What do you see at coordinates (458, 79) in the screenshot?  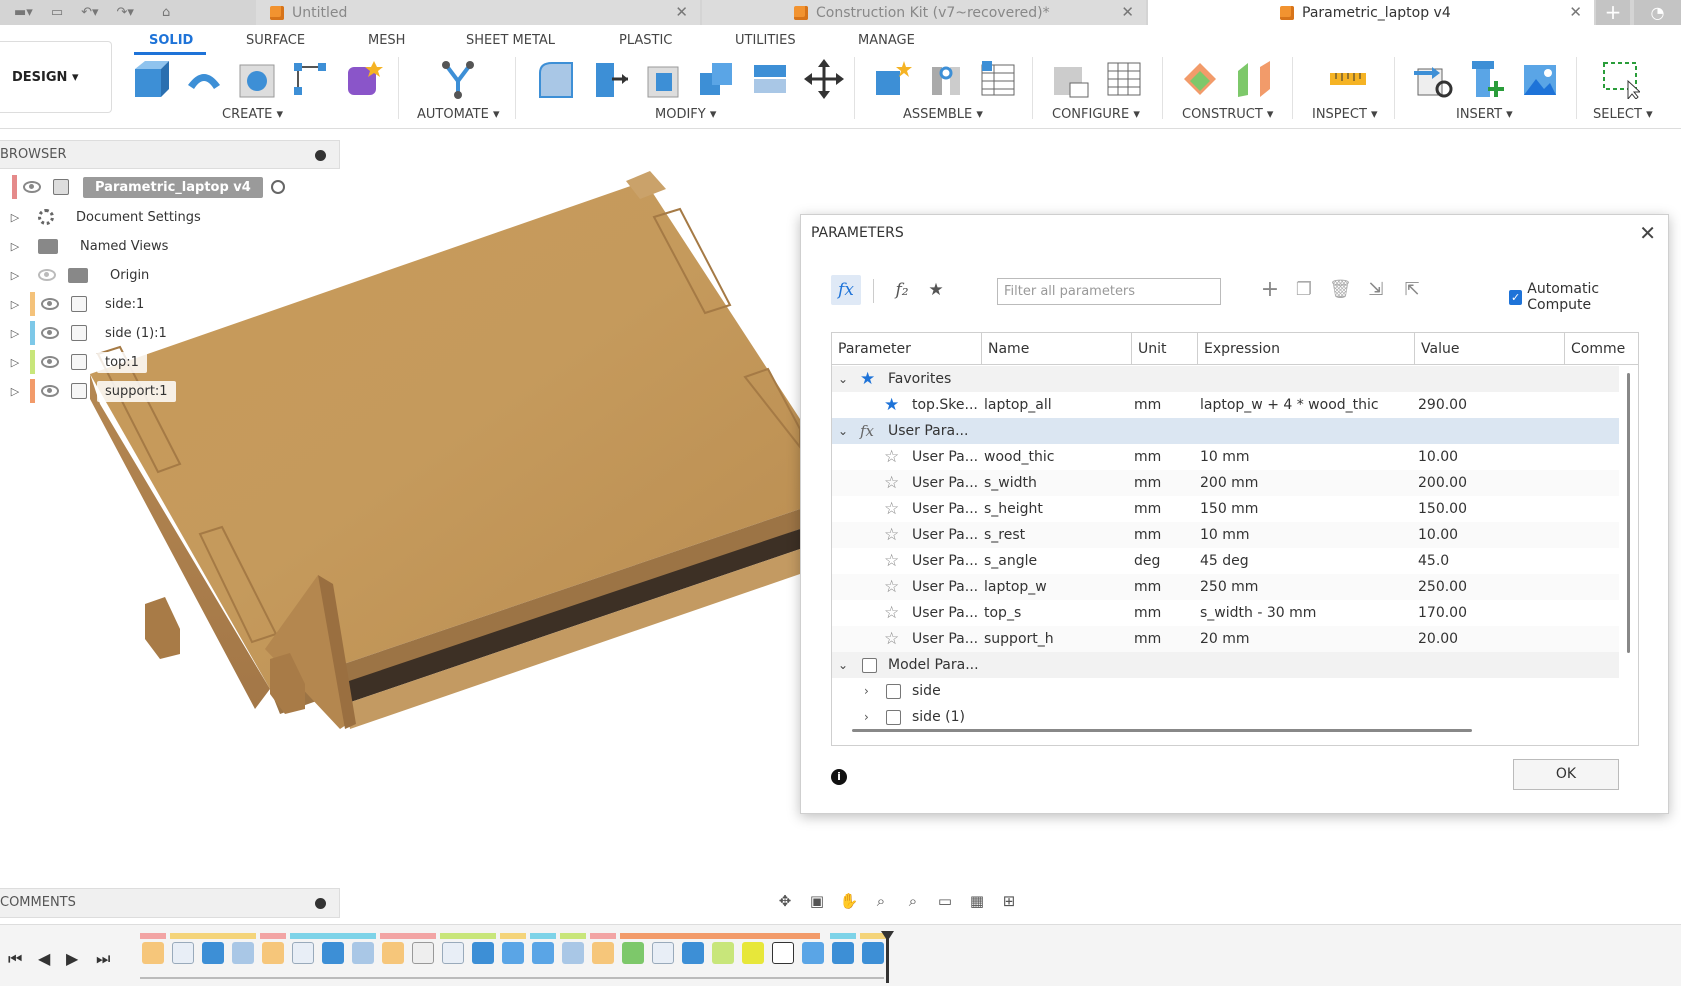 I see `automate-icon` at bounding box center [458, 79].